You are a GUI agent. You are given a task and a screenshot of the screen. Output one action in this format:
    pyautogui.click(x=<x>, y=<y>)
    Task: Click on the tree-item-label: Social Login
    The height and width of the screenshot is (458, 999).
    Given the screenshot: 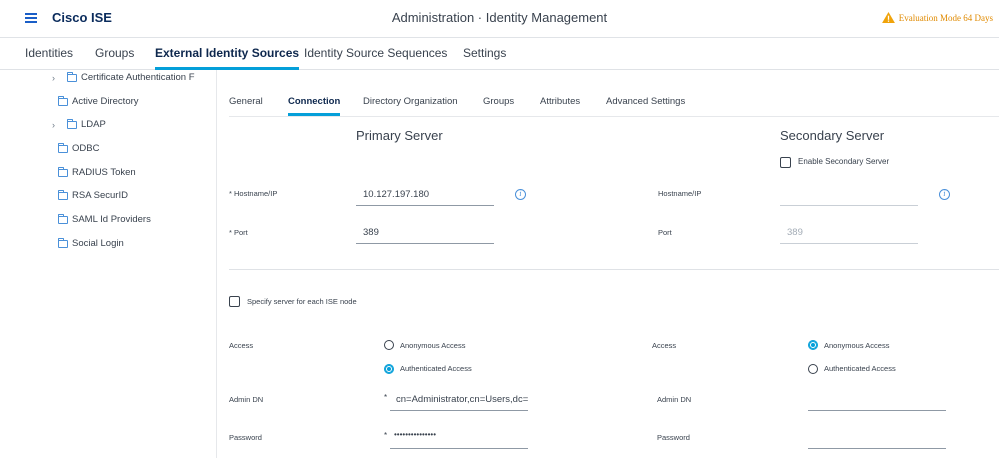 What is the action you would take?
    pyautogui.click(x=98, y=243)
    